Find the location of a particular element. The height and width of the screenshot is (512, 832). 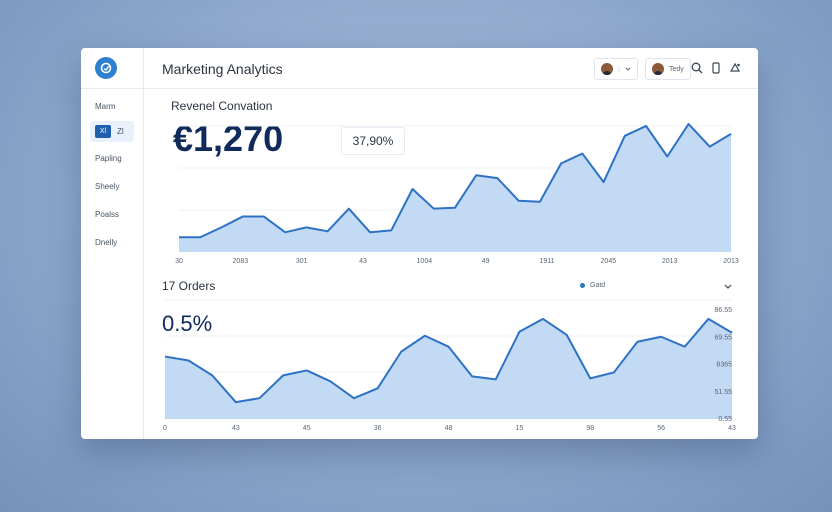

x-tick-label: 36 is located at coordinates (378, 428).